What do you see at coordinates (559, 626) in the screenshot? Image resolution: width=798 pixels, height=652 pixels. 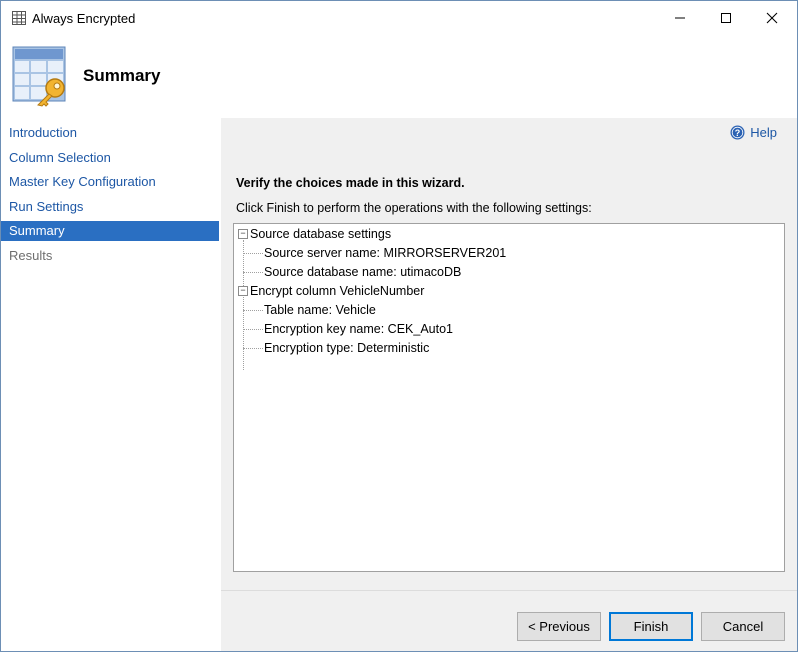 I see `previous-button: < Previous` at bounding box center [559, 626].